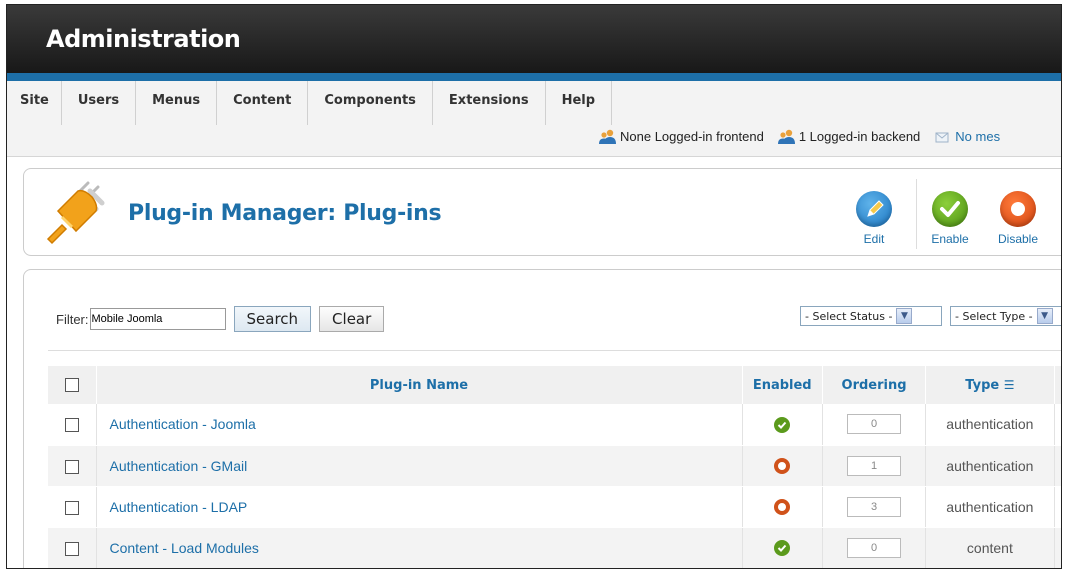 The width and height of the screenshot is (1070, 573). Describe the element at coordinates (143, 39) in the screenshot. I see `app-title: Administration` at that location.